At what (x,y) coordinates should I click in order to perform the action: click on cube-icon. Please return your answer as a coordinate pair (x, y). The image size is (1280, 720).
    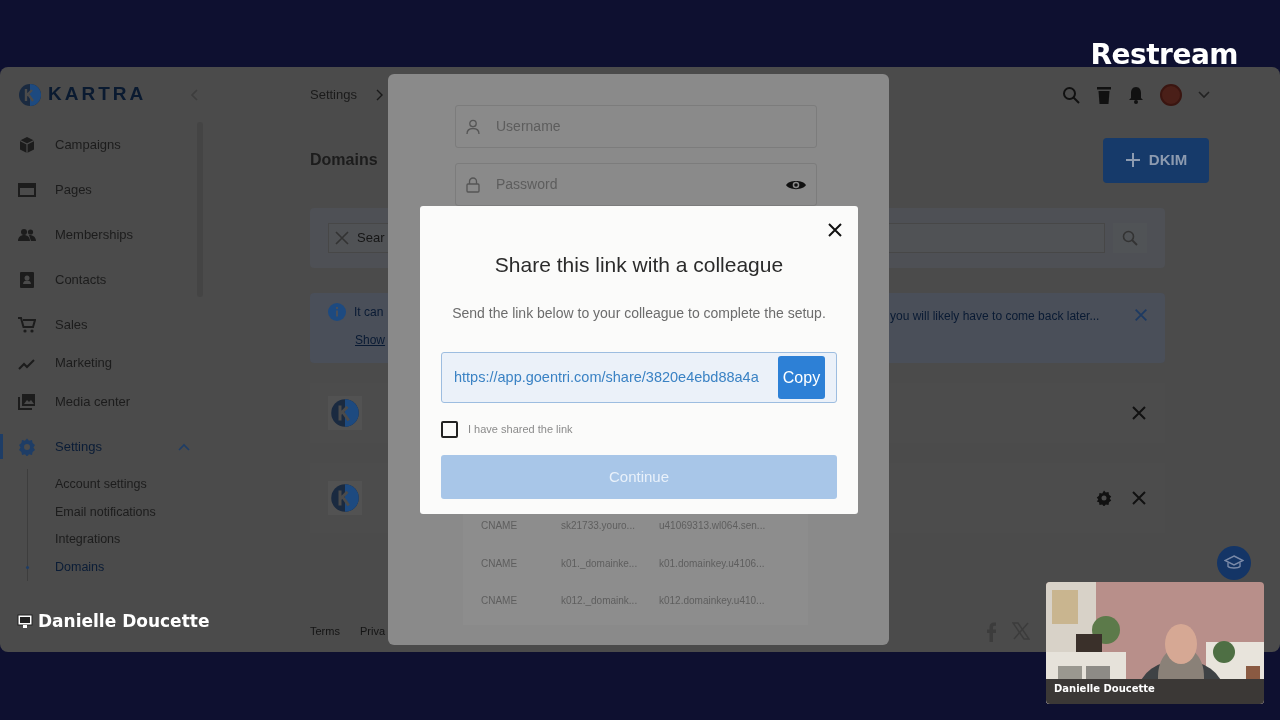
    Looking at the image, I should click on (27, 144).